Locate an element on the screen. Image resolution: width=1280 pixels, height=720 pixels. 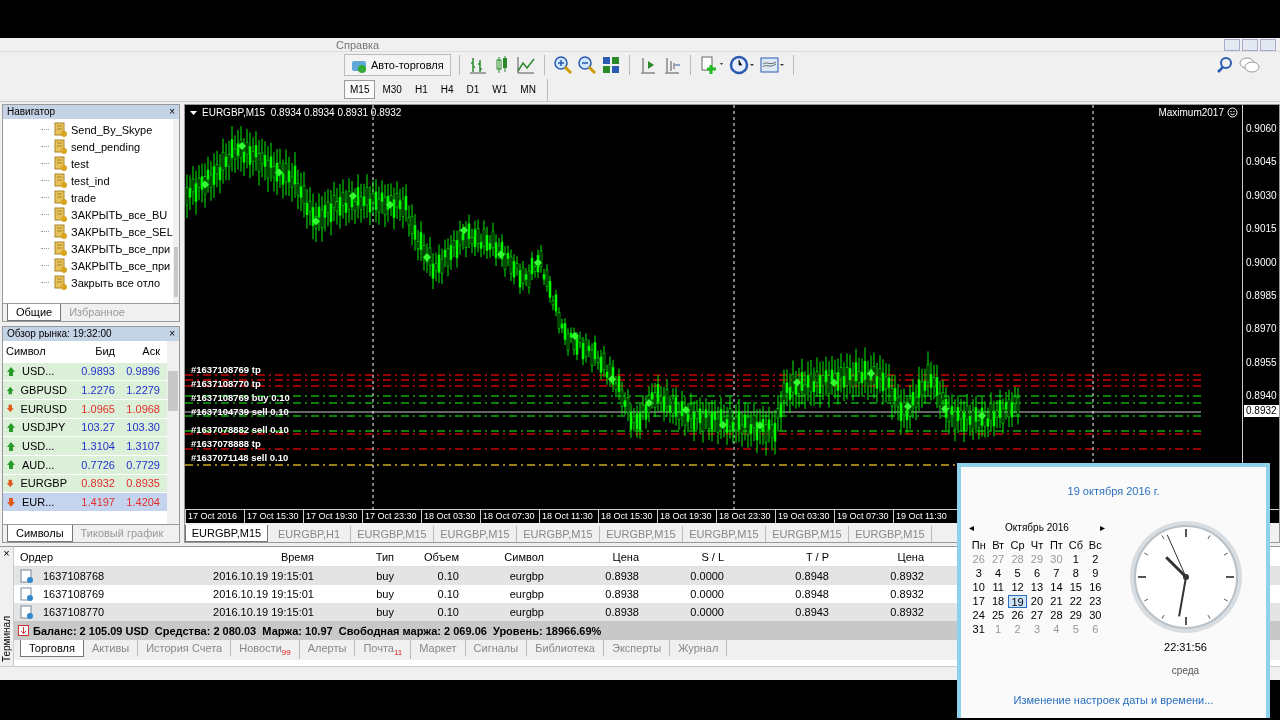
calendar-day: 16 is located at coordinates (1095, 587).